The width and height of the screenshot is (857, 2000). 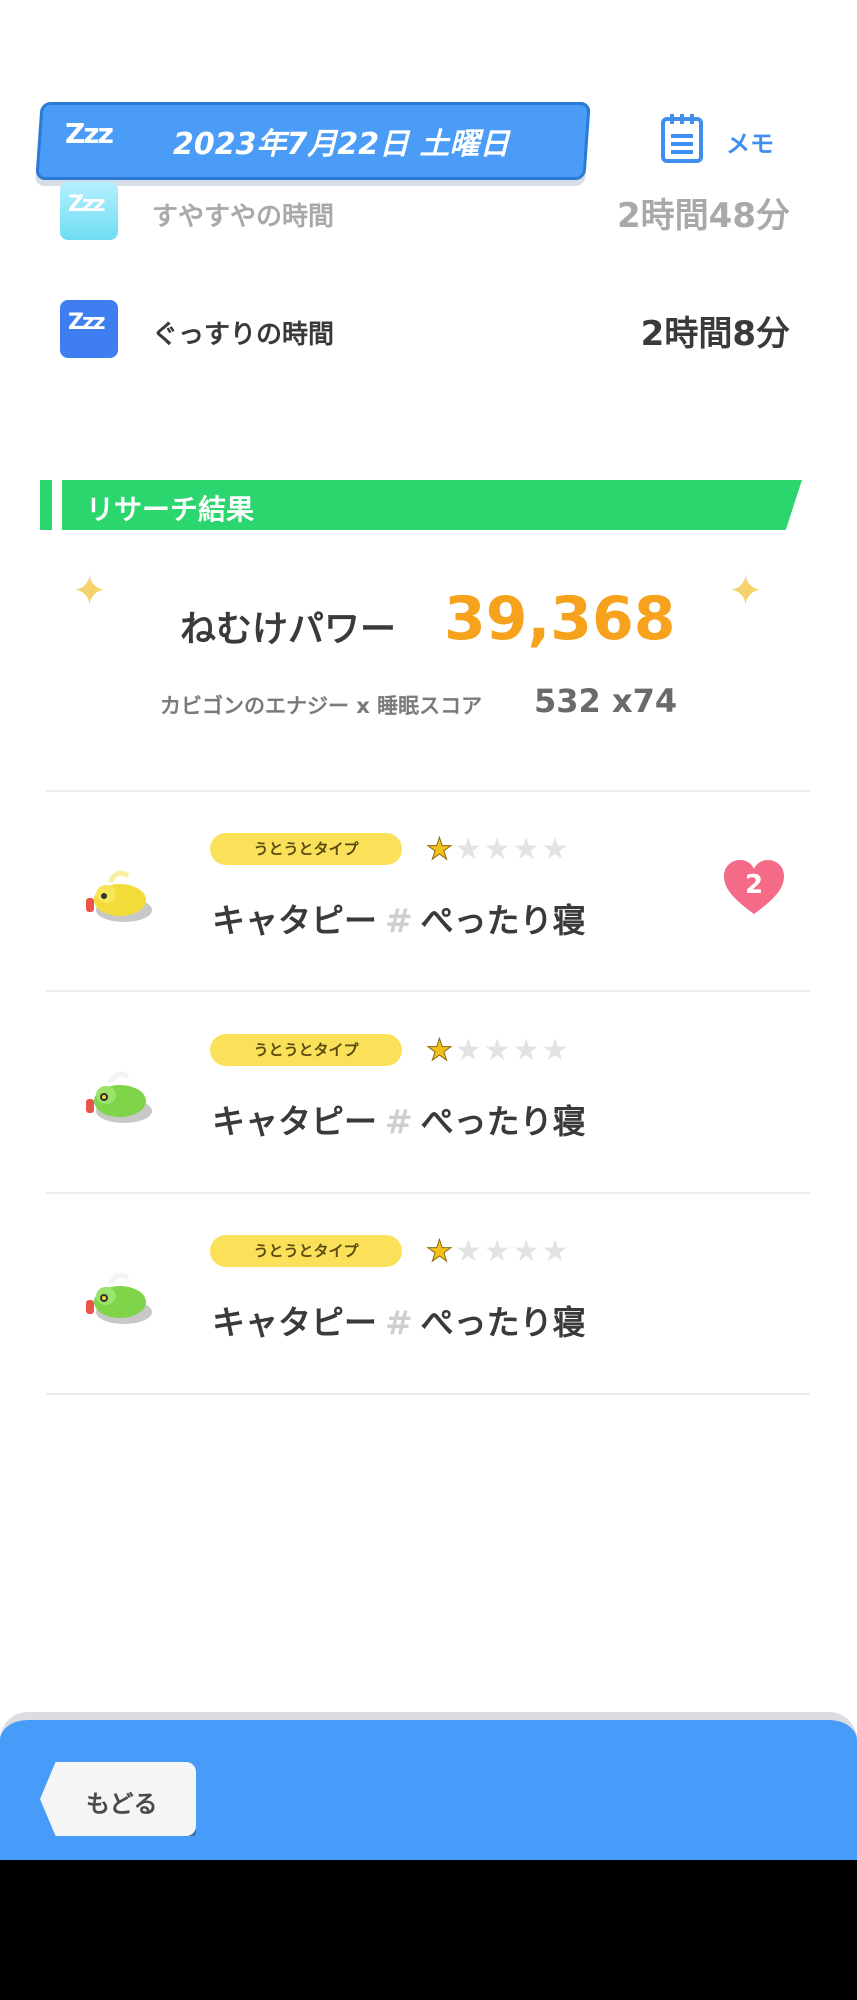 What do you see at coordinates (425, 212) in the screenshot?
I see `light-sleep-row: Zzz すやすやの時間 2時間48分` at bounding box center [425, 212].